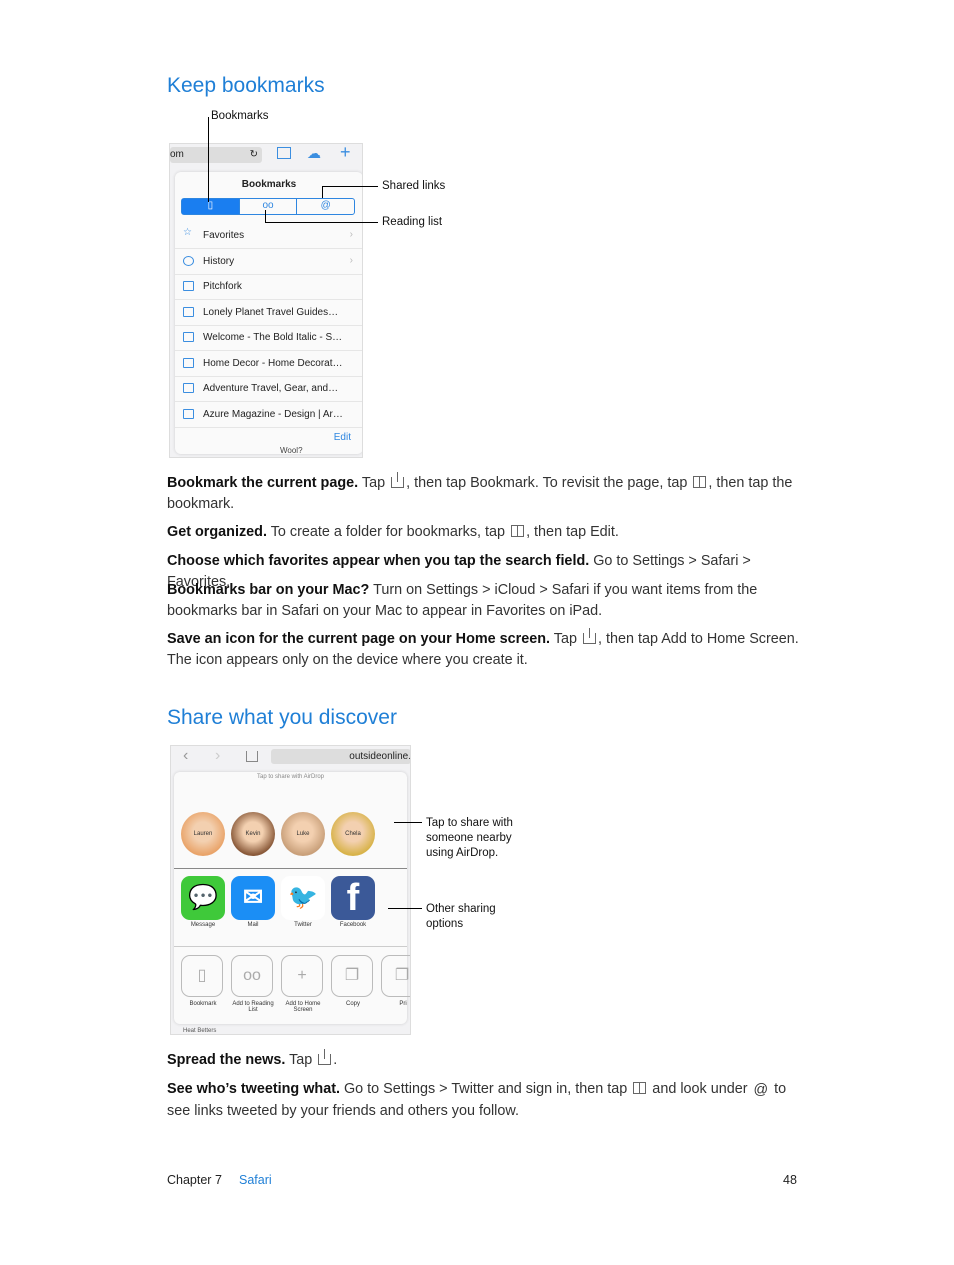 The height and width of the screenshot is (1265, 954). Describe the element at coordinates (252, 976) in the screenshot. I see `action-button: oo` at that location.